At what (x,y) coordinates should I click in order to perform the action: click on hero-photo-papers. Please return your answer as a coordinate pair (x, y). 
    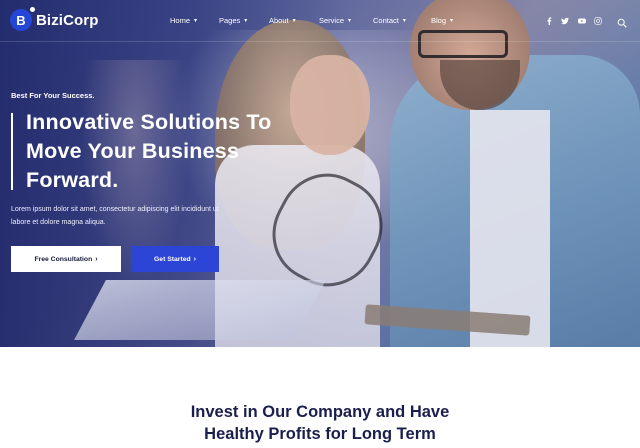
    Looking at the image, I should click on (200, 310).